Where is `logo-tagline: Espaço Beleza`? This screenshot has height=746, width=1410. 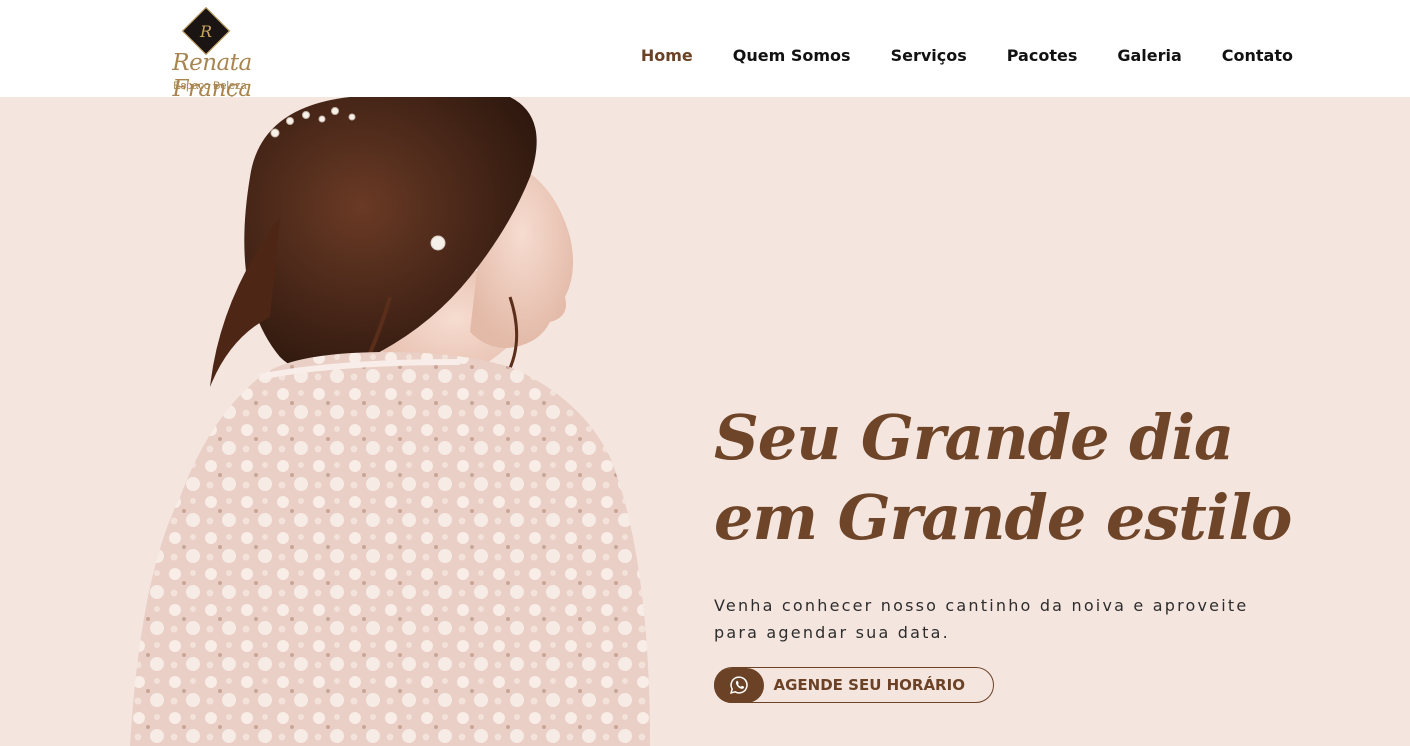 logo-tagline: Espaço Beleza is located at coordinates (210, 86).